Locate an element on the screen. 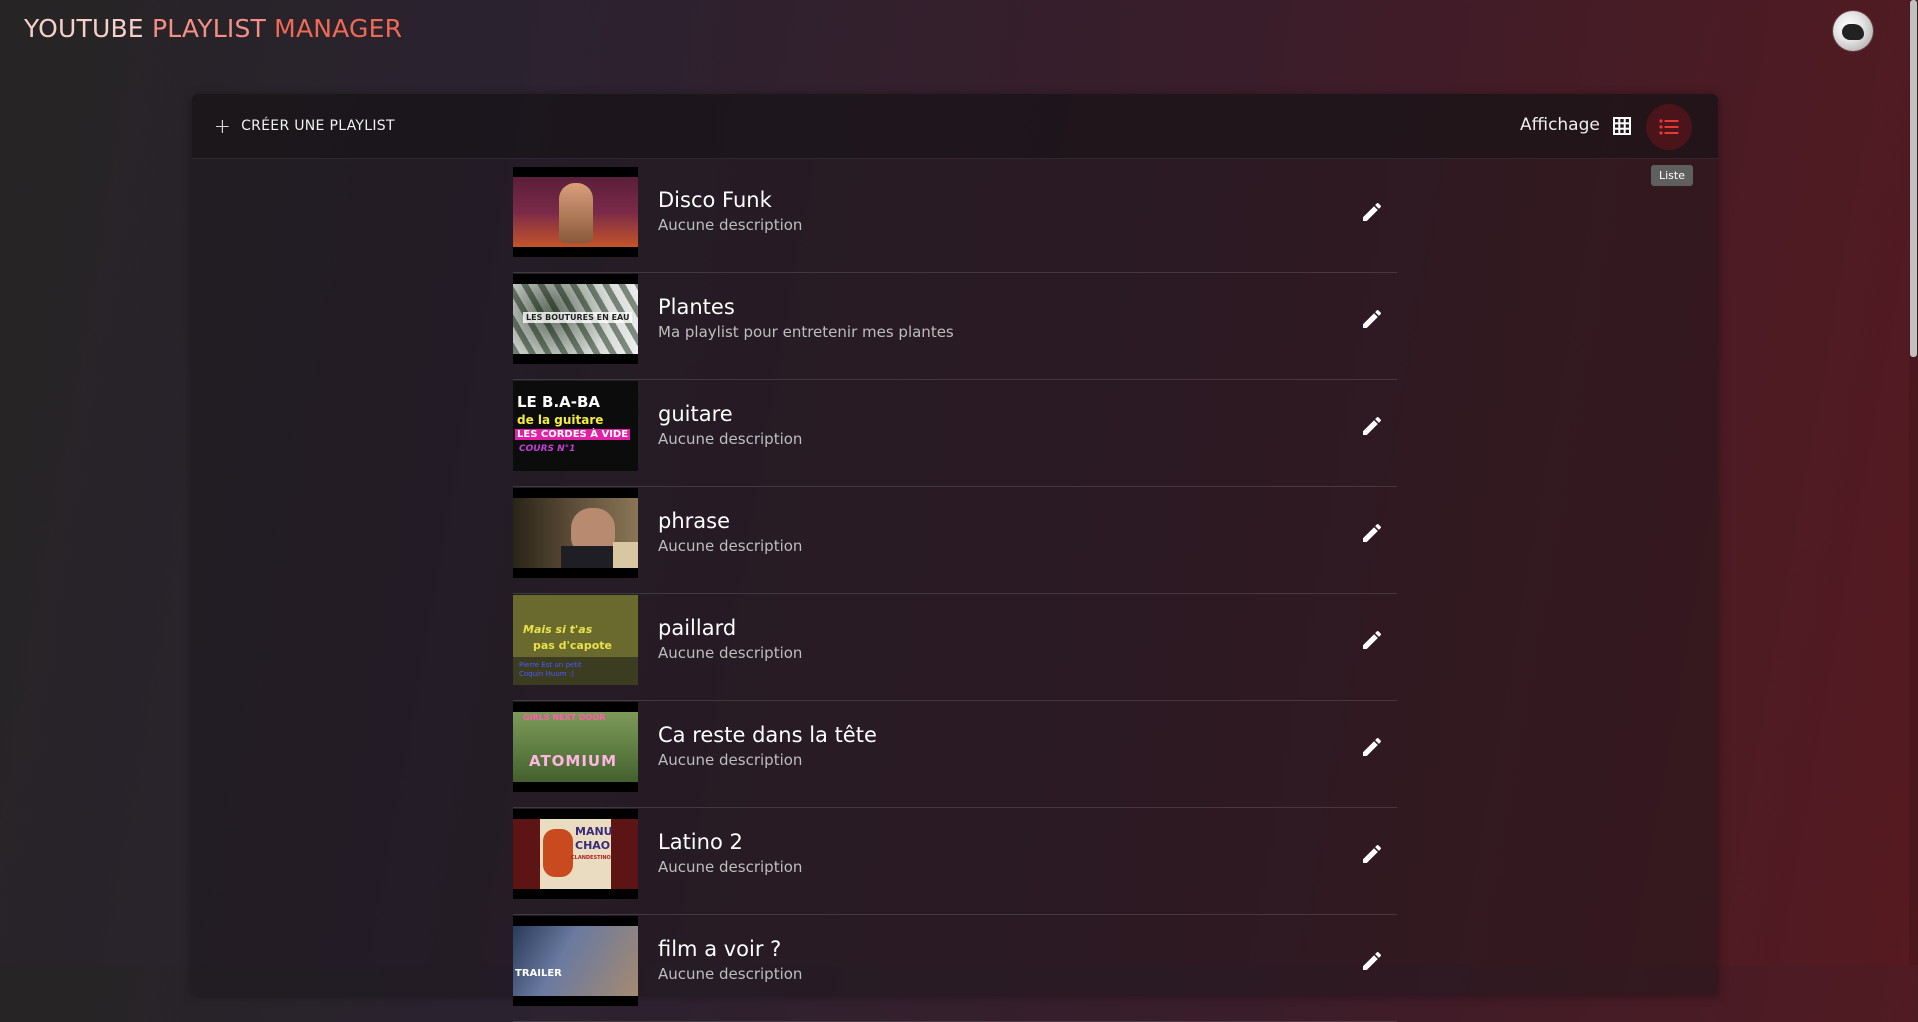 The height and width of the screenshot is (1022, 1918). toolbar: + CRÉER UNE PLAYLIST Affichage is located at coordinates (955, 126).